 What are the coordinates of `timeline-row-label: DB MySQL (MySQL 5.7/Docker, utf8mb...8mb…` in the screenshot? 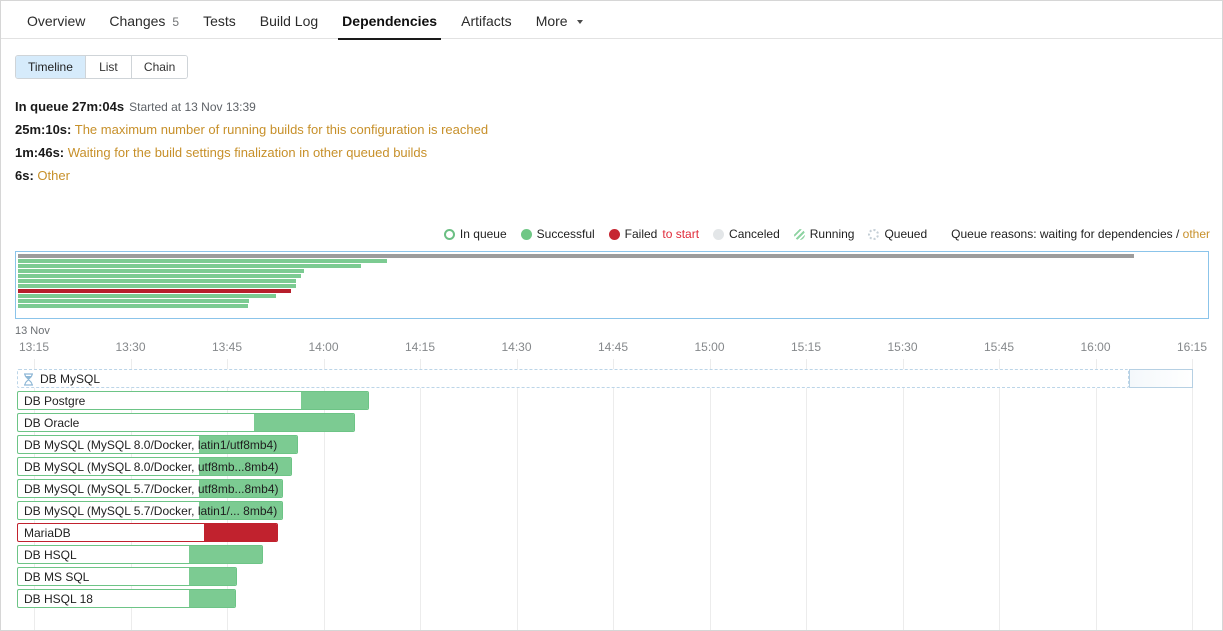 It's located at (151, 489).